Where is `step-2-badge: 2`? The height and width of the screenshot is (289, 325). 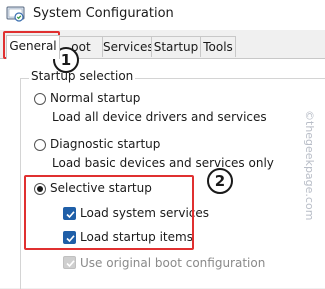
step-2-badge: 2 is located at coordinates (220, 181).